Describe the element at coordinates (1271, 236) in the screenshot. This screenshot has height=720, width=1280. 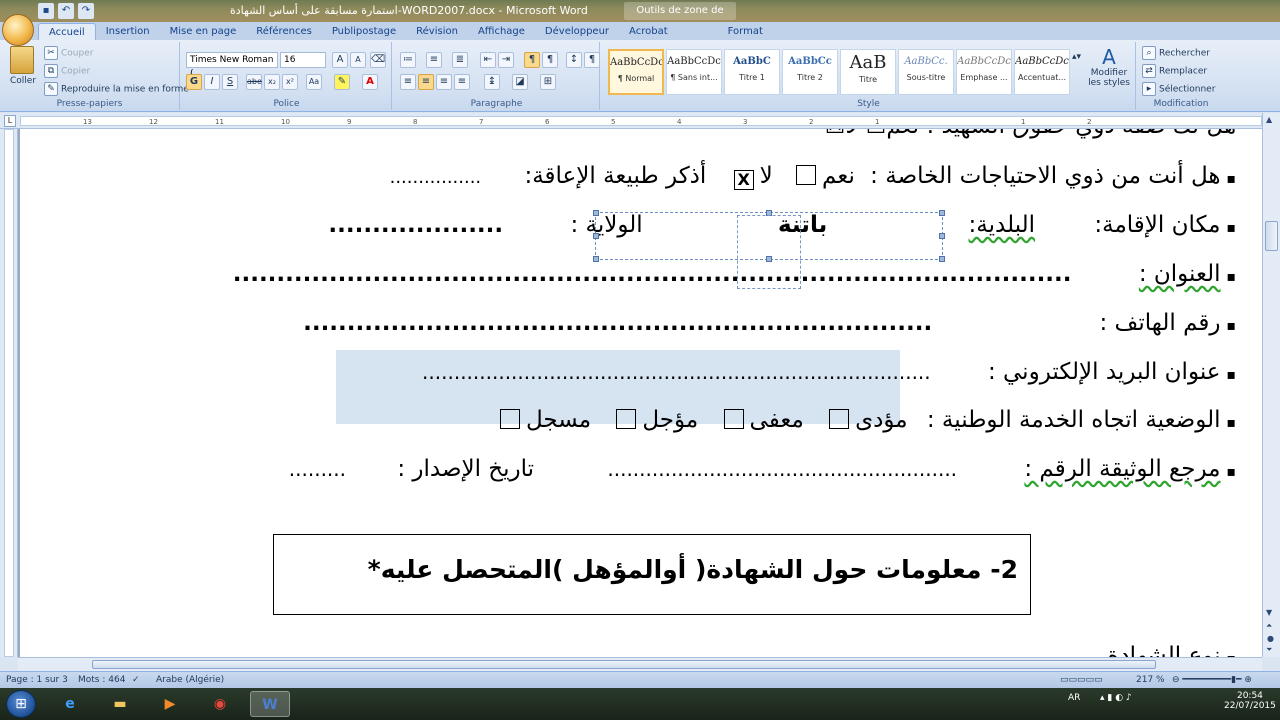
I see `vertical-scroll-thumb` at that location.